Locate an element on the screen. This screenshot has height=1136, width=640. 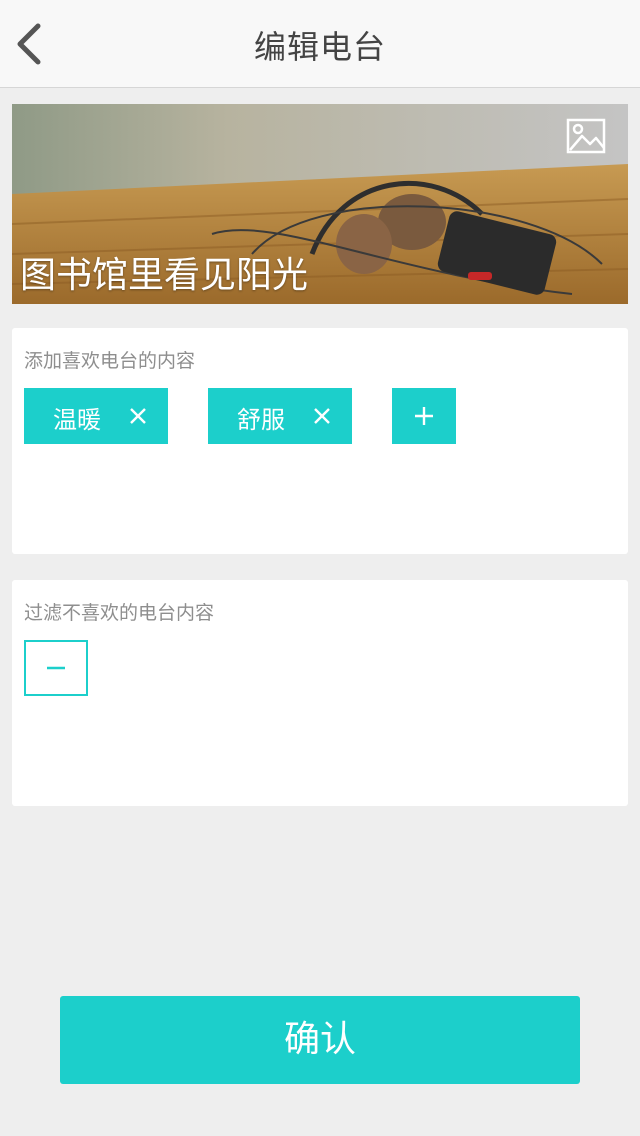
dislike-section-label: 过滤不喜欢的电台内容 is located at coordinates (119, 613).